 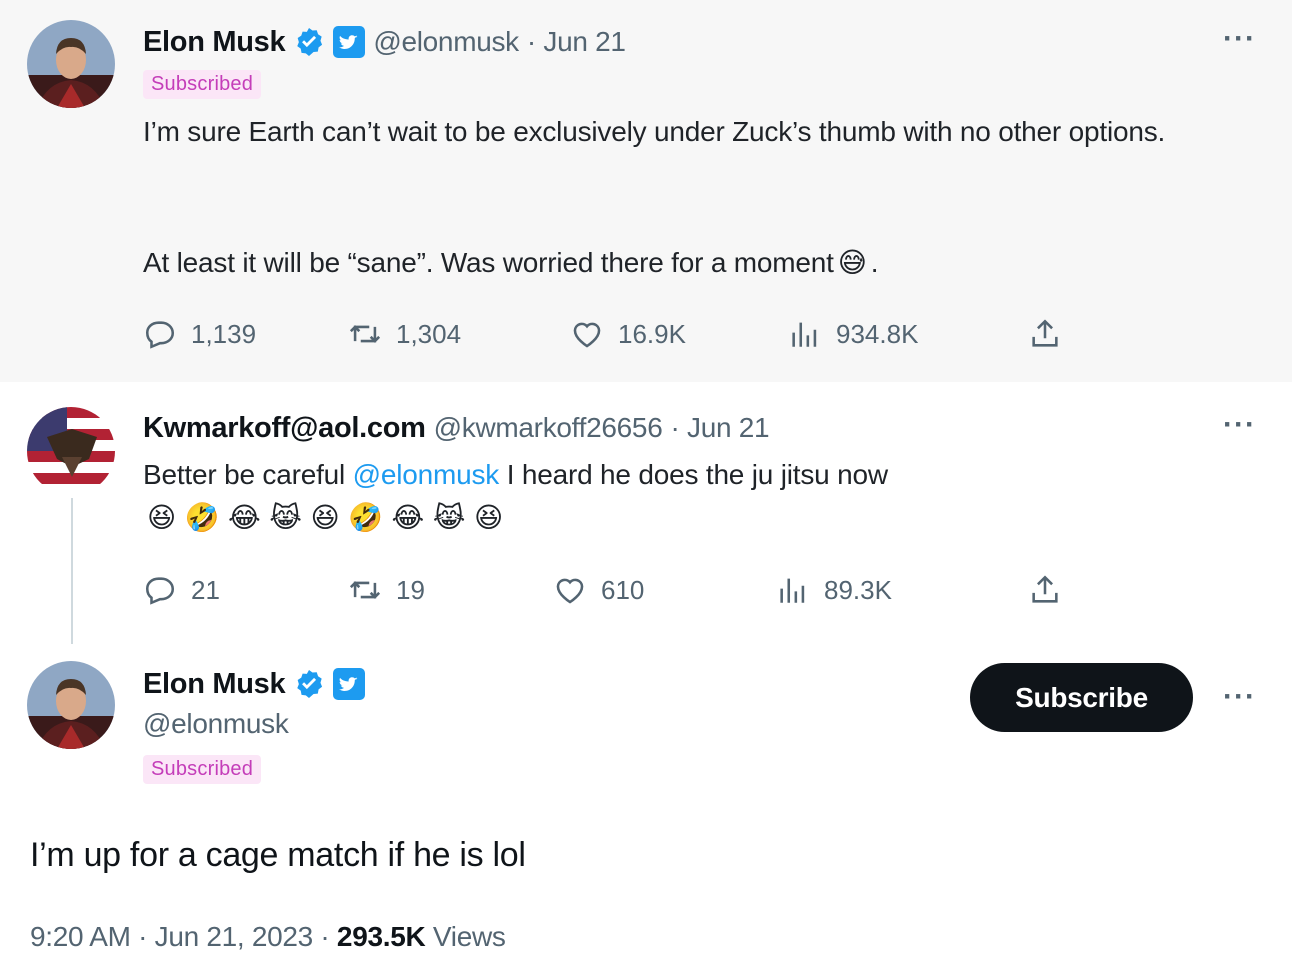 What do you see at coordinates (693, 474) in the screenshot?
I see `tweet-text-after: I heard he does the ju jitsu now` at bounding box center [693, 474].